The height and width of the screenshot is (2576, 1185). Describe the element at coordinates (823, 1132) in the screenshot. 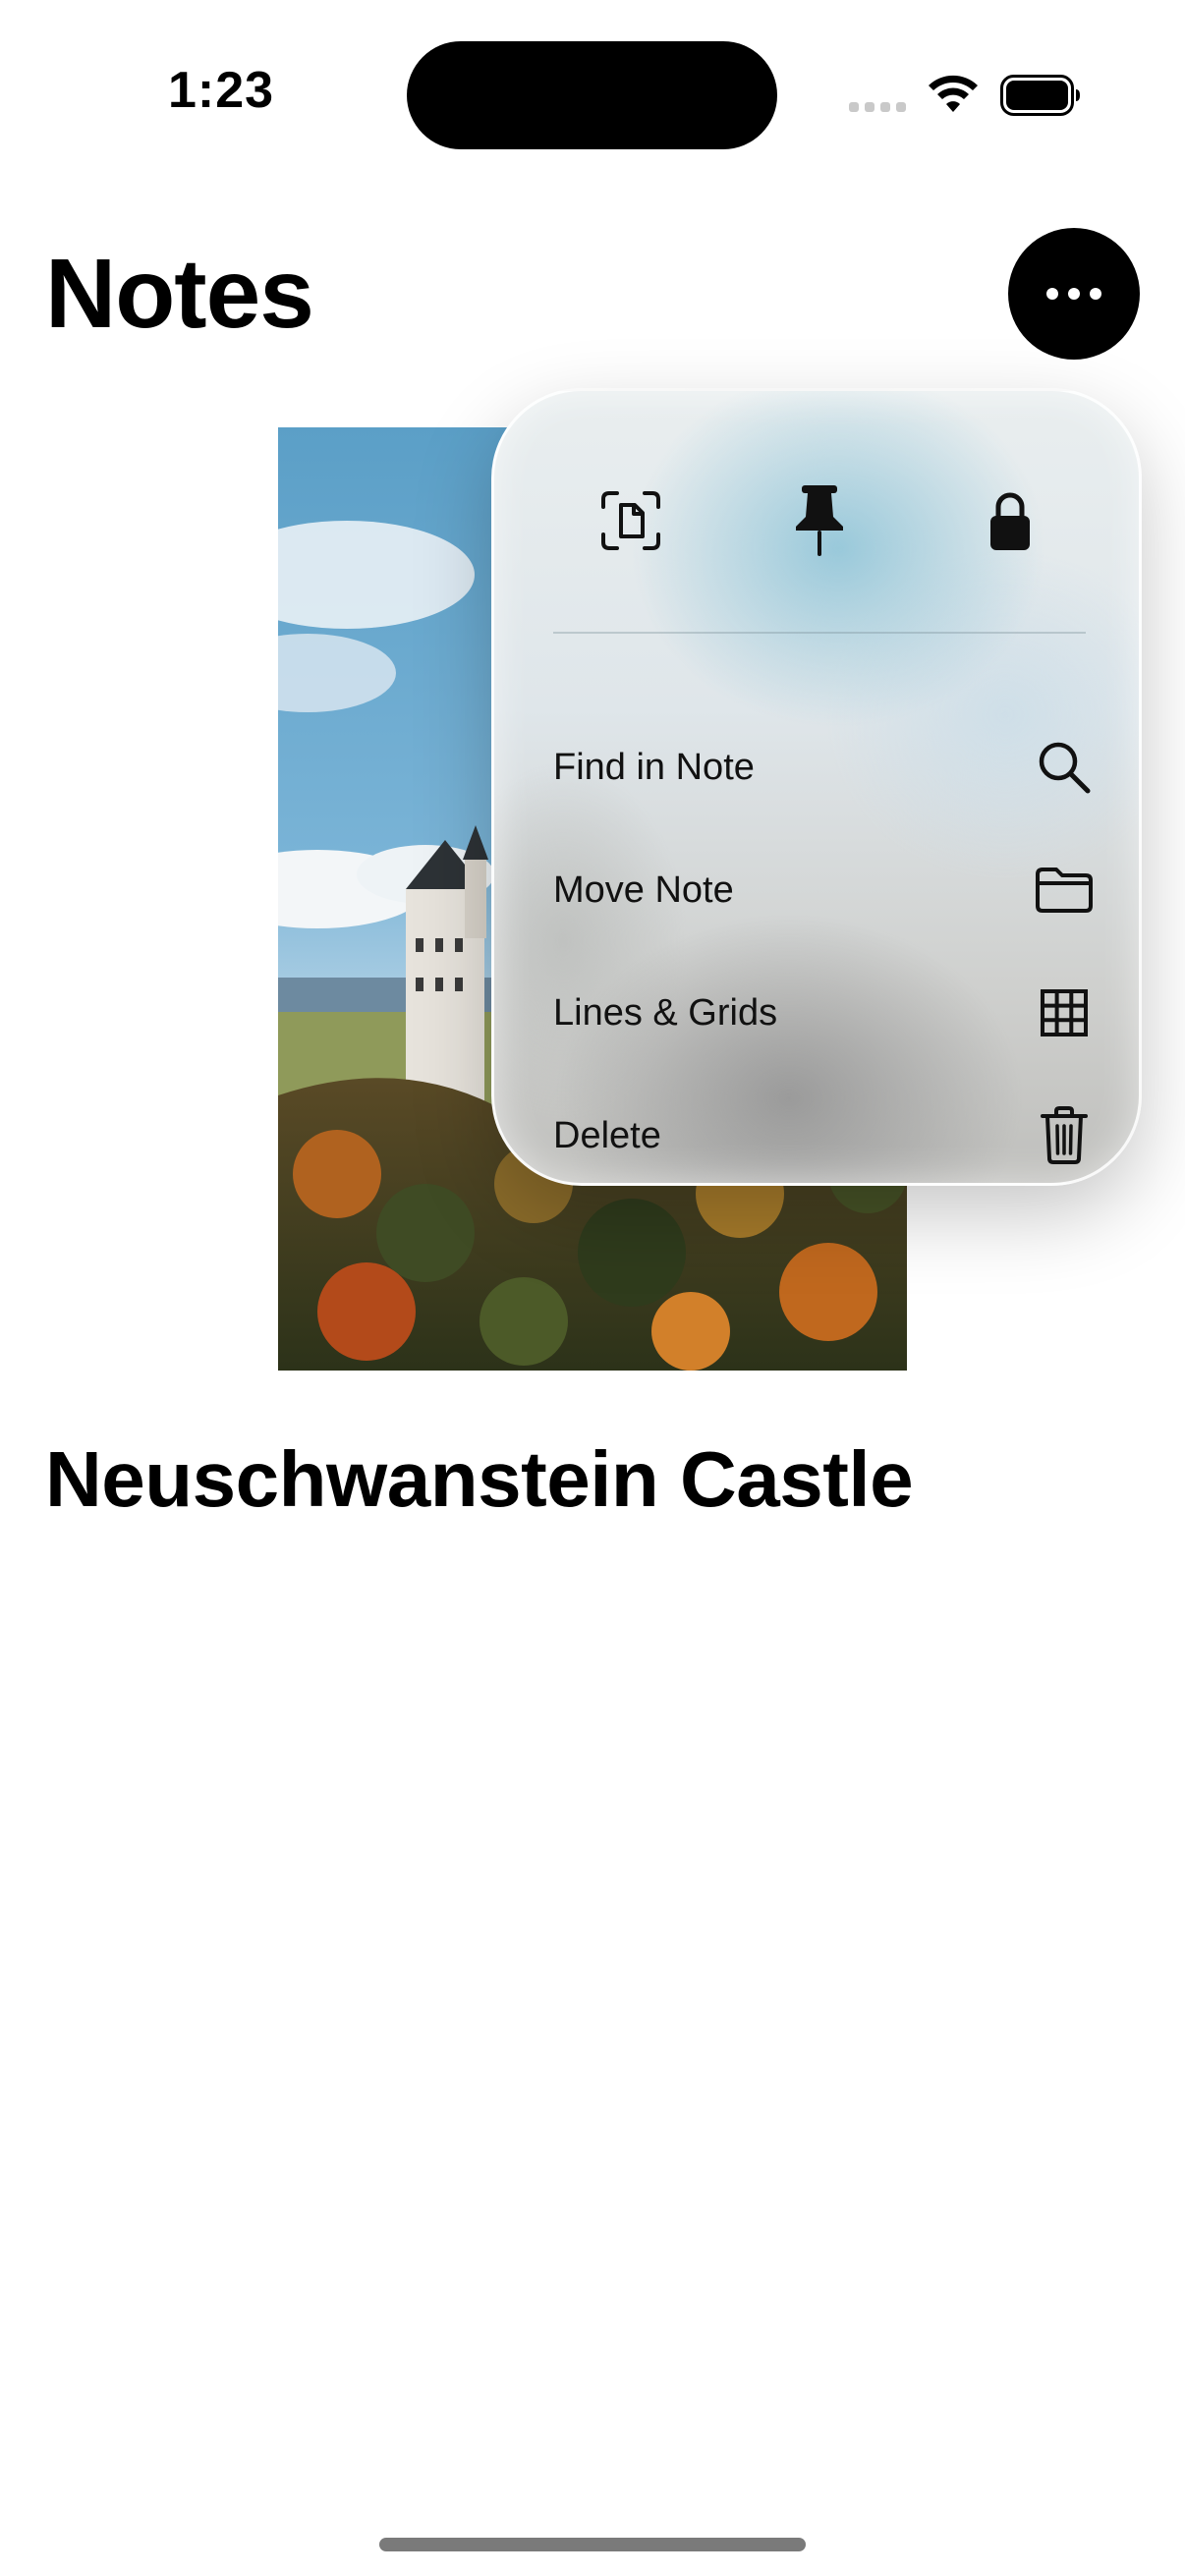

I see `delete-item: Delete` at that location.